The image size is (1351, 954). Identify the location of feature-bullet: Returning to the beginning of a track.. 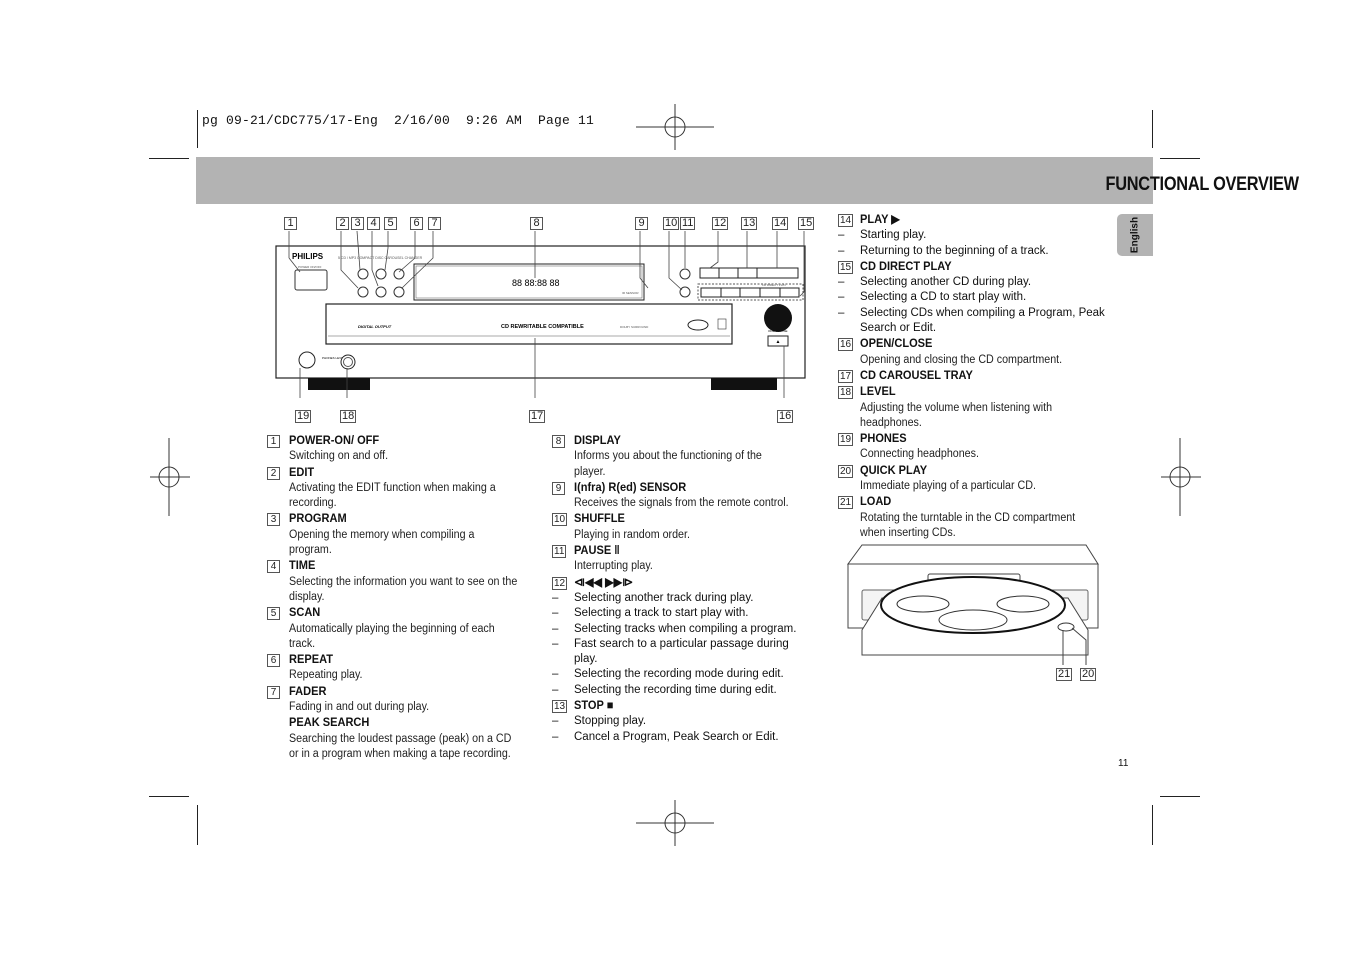
(973, 252).